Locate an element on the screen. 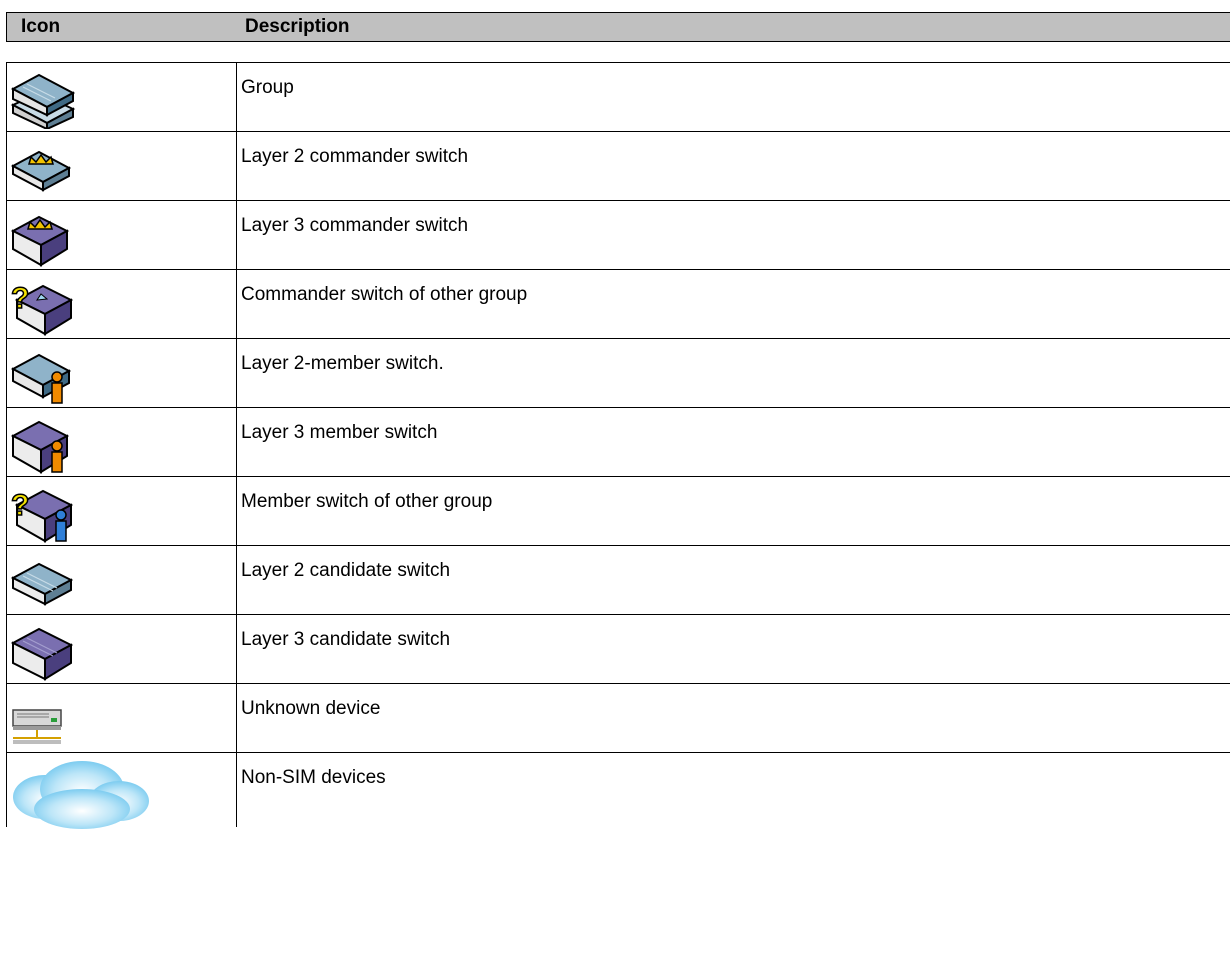 This screenshot has height=972, width=1230. layer2-member-switch-icon is located at coordinates (41, 378).